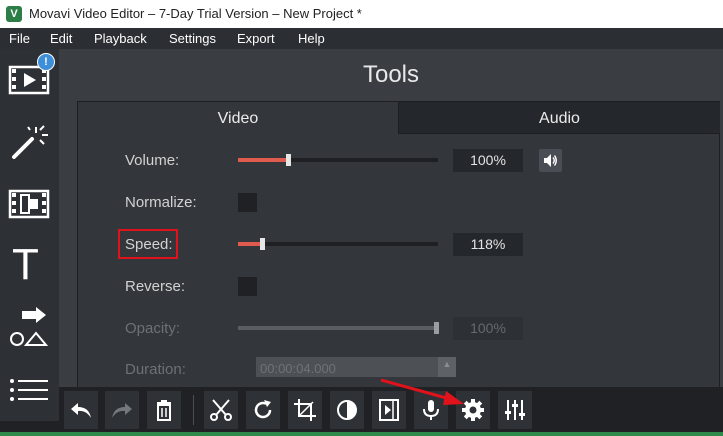 The width and height of the screenshot is (723, 436). I want to click on annotation-arrow-line, so click(415, 389).